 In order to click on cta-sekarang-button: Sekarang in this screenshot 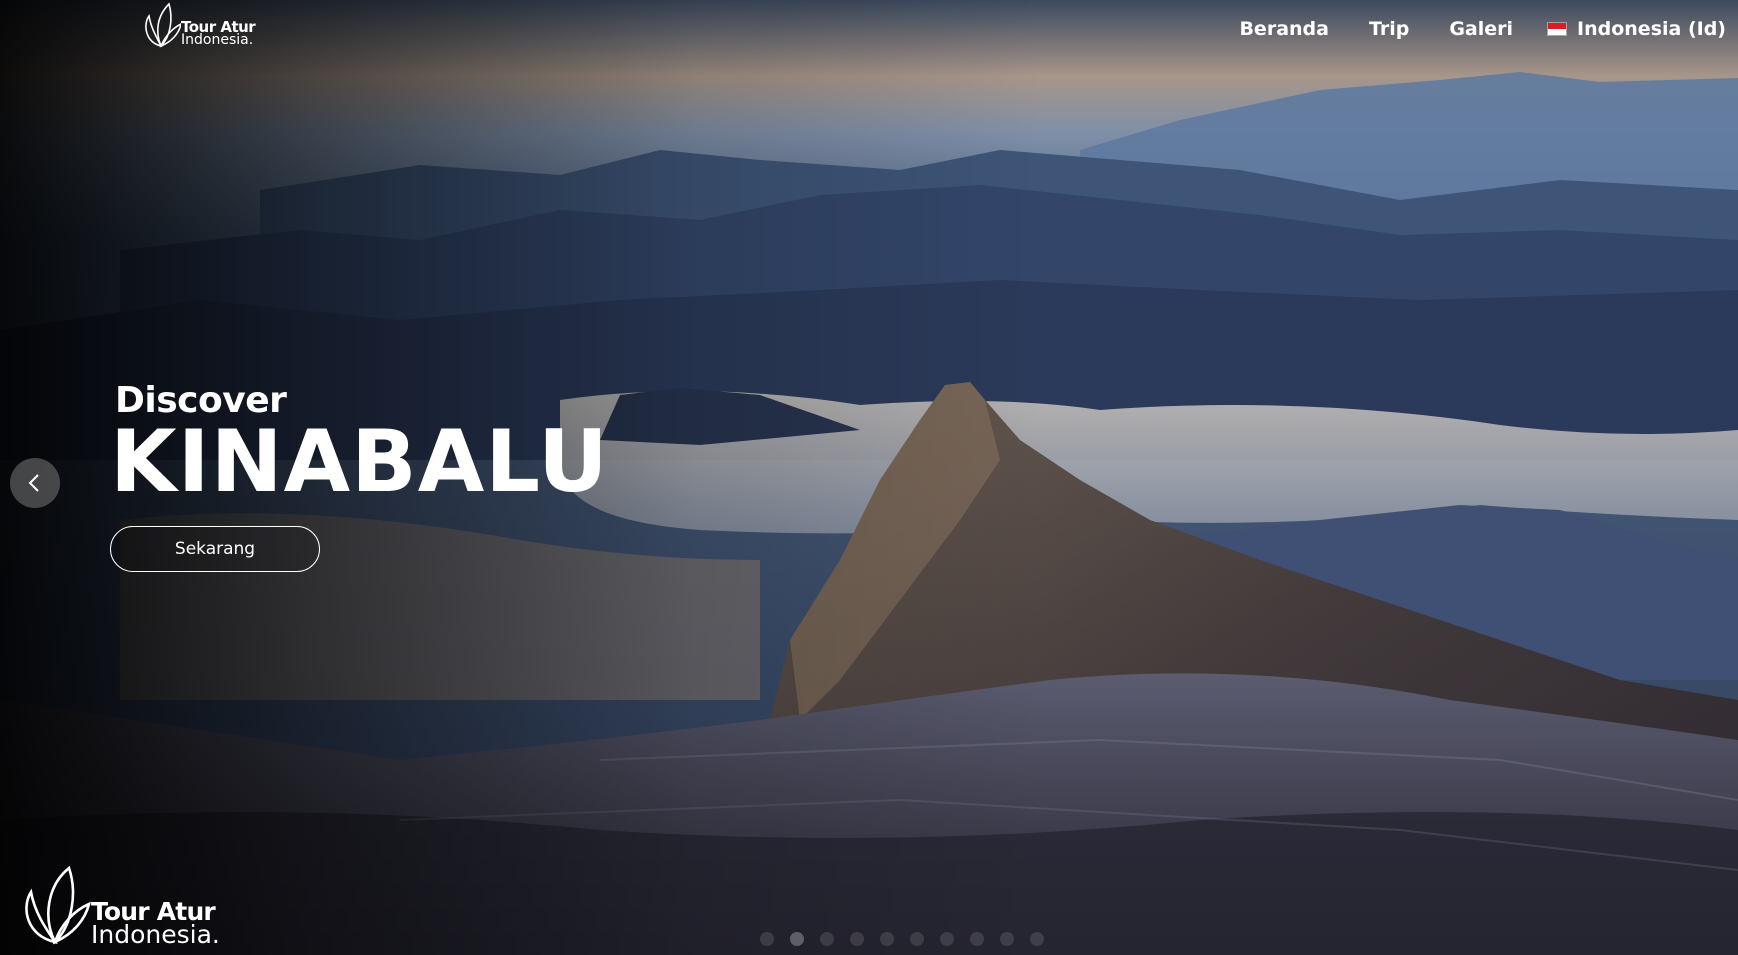, I will do `click(215, 549)`.